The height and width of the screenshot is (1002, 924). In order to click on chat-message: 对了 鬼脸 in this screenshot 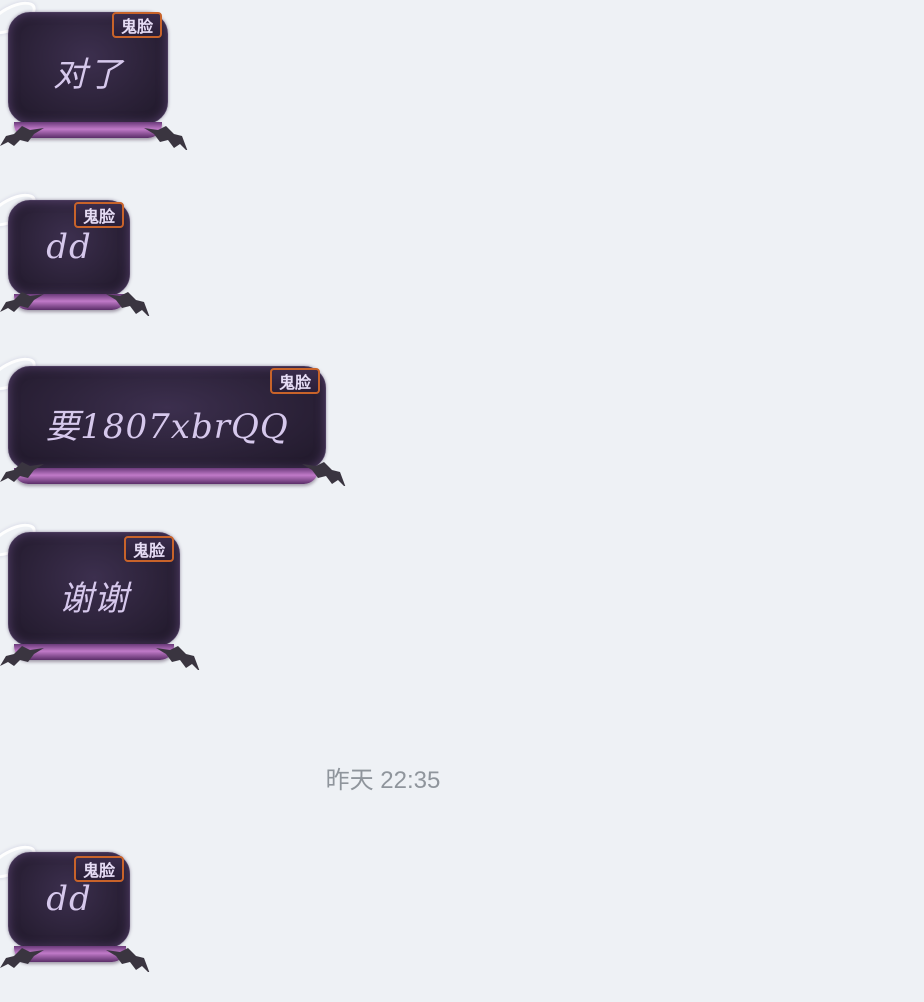, I will do `click(100, 80)`.